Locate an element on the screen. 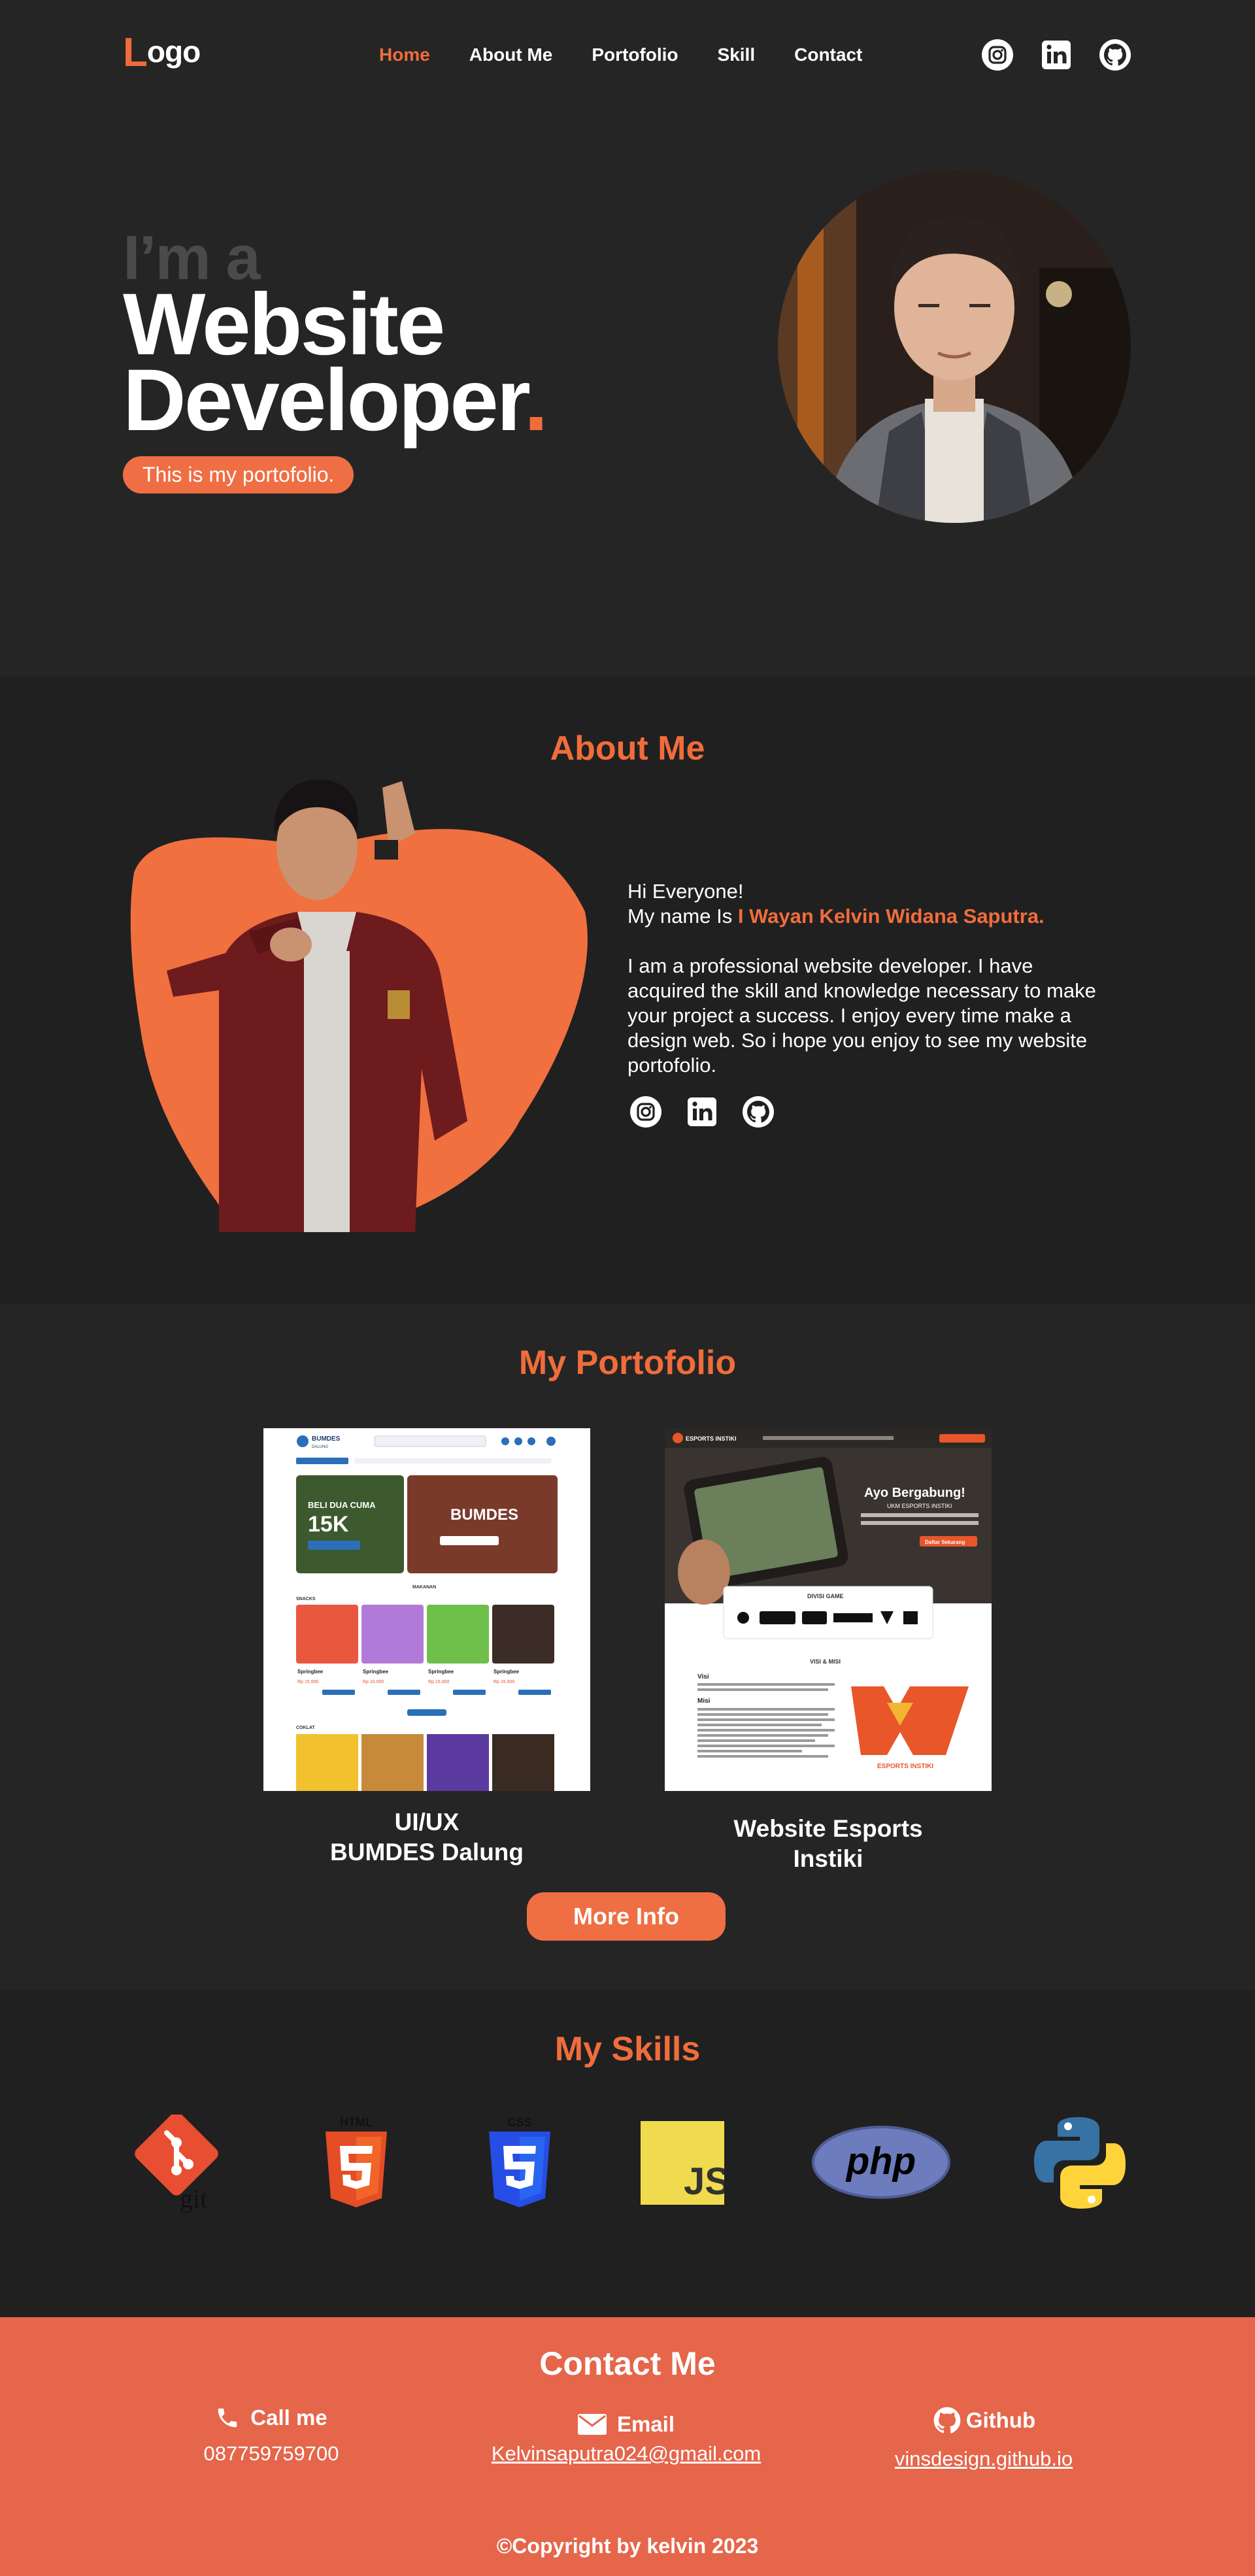 This screenshot has height=2576, width=1255. email-label: Email is located at coordinates (645, 2424).